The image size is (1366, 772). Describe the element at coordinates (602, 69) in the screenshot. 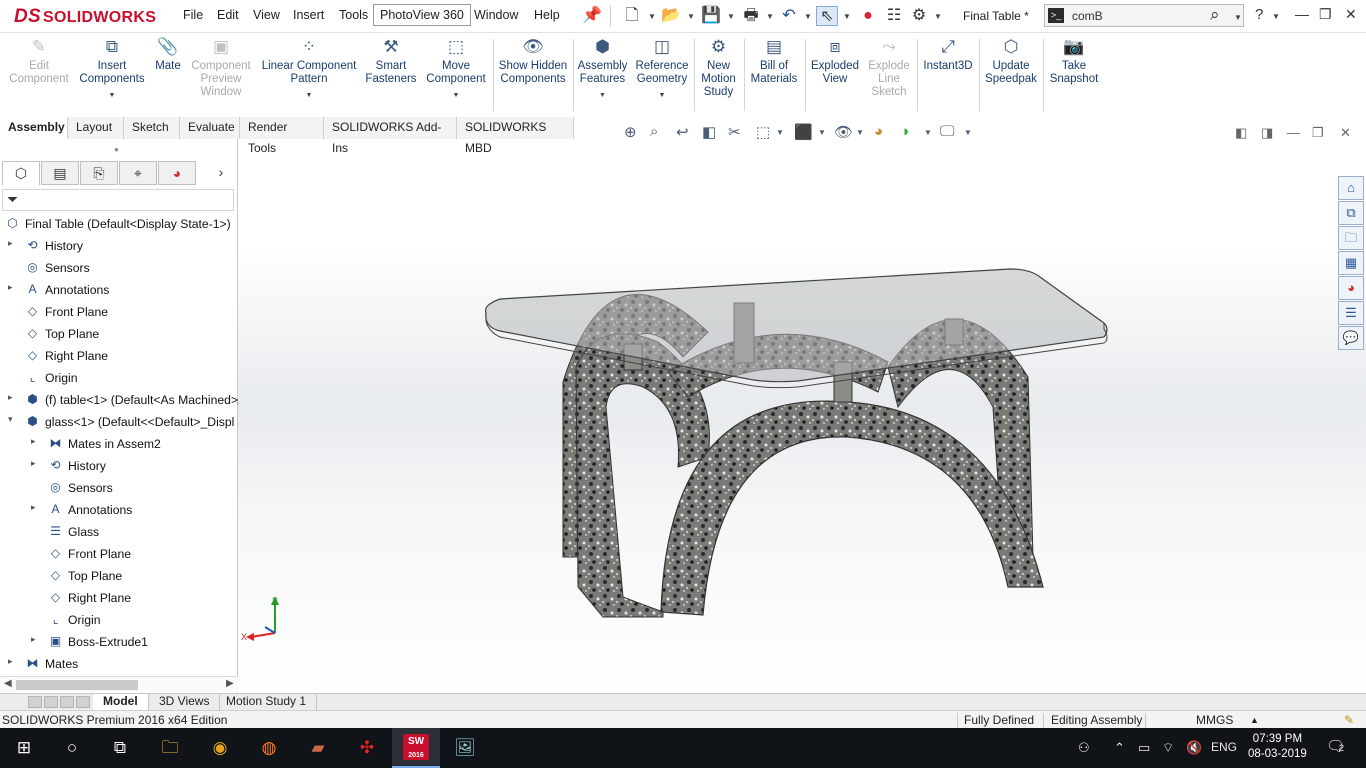

I see `assembly-features-button: ⬢ Assembly Features ▼` at that location.